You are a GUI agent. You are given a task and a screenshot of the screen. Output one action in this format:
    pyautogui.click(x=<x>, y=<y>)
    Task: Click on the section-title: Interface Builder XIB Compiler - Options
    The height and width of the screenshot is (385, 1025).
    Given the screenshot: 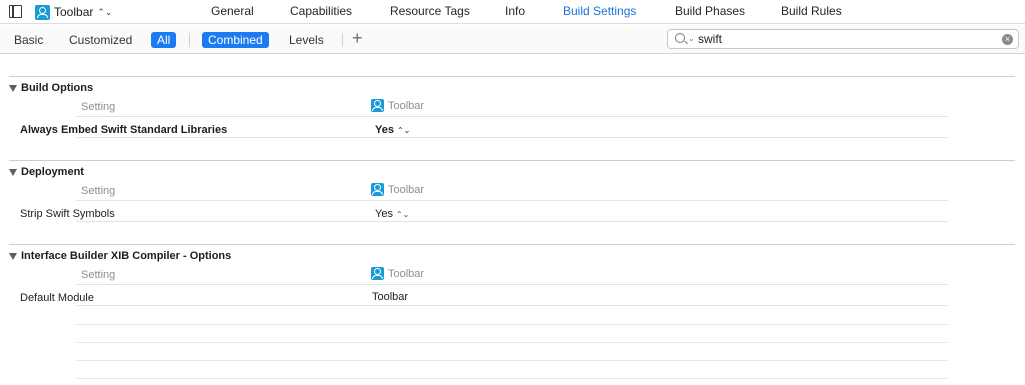 What is the action you would take?
    pyautogui.click(x=126, y=256)
    